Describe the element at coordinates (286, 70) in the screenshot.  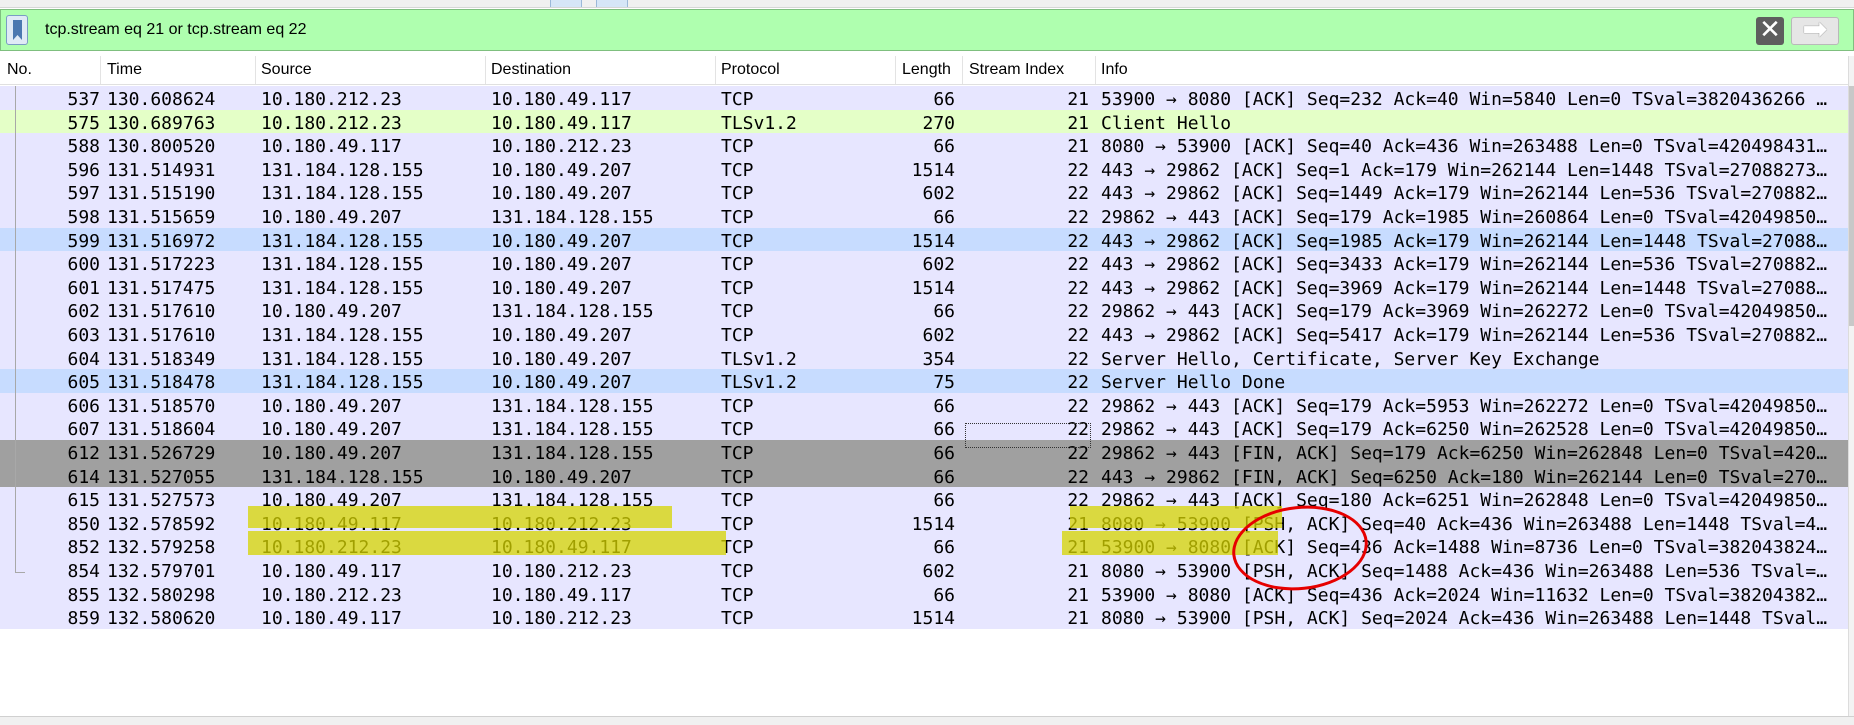
I see `column-header-source: Source` at that location.